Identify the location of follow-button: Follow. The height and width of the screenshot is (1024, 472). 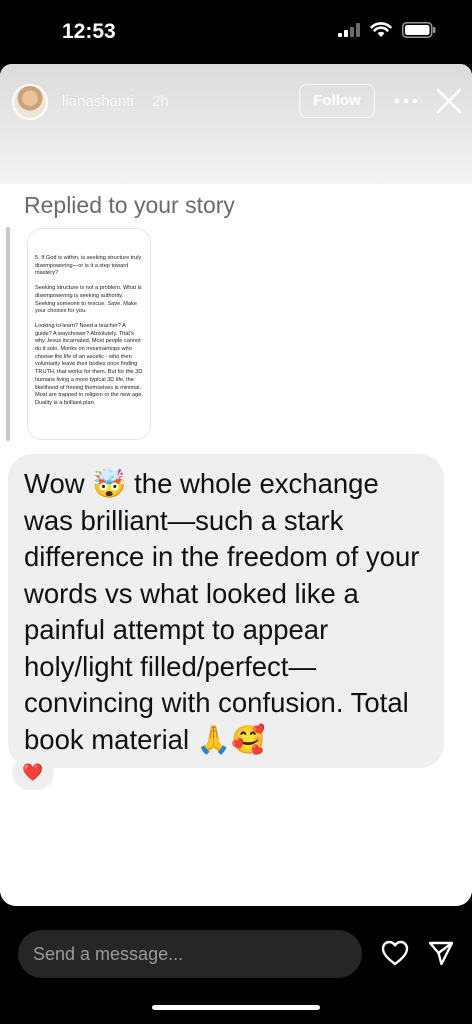
(337, 101).